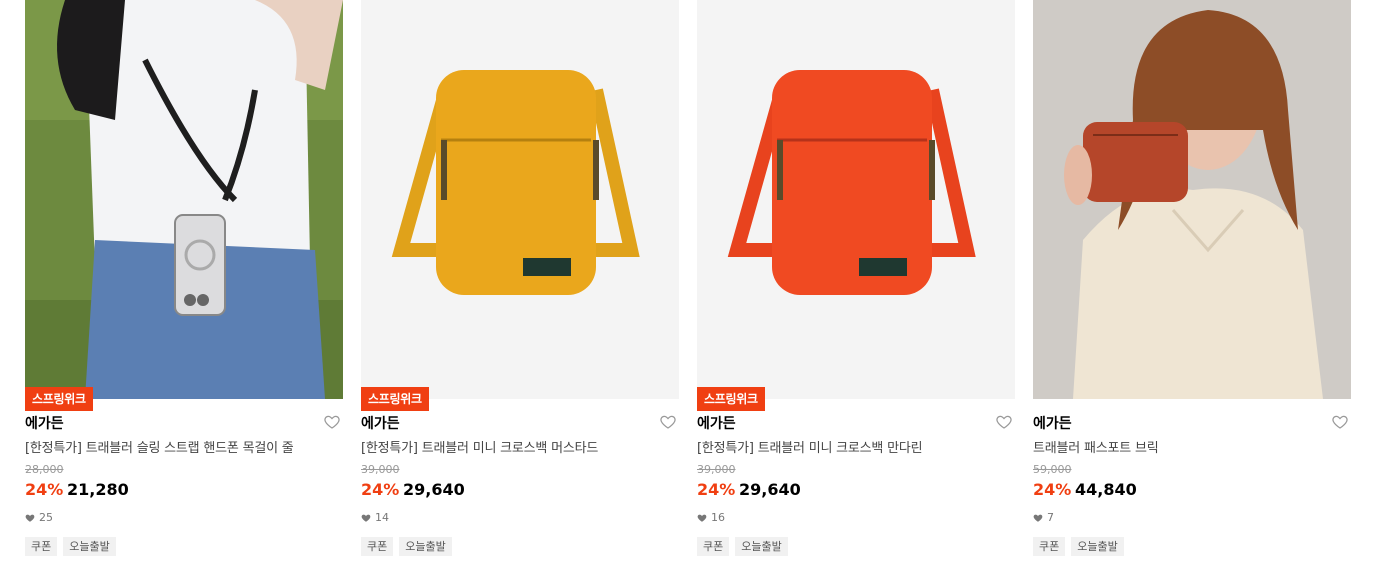 The width and height of the screenshot is (1376, 588). What do you see at coordinates (1106, 489) in the screenshot?
I see `sale-price: 44,840` at bounding box center [1106, 489].